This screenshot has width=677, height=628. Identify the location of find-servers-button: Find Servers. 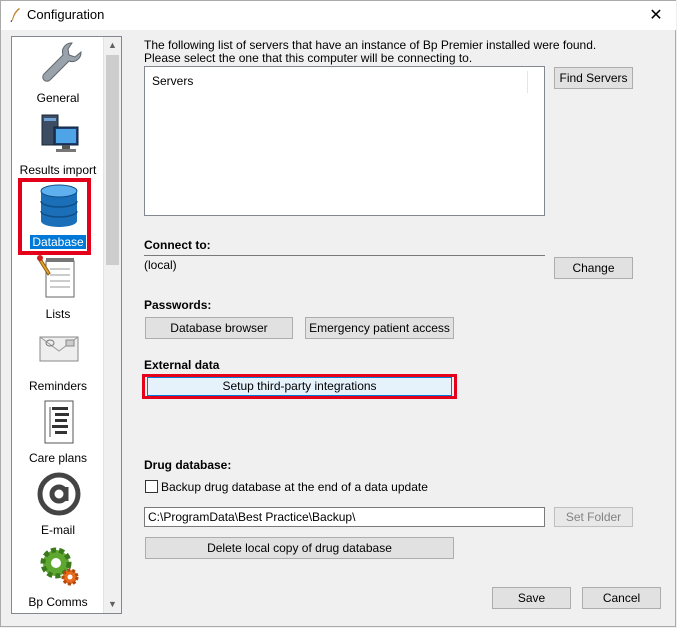
(593, 78).